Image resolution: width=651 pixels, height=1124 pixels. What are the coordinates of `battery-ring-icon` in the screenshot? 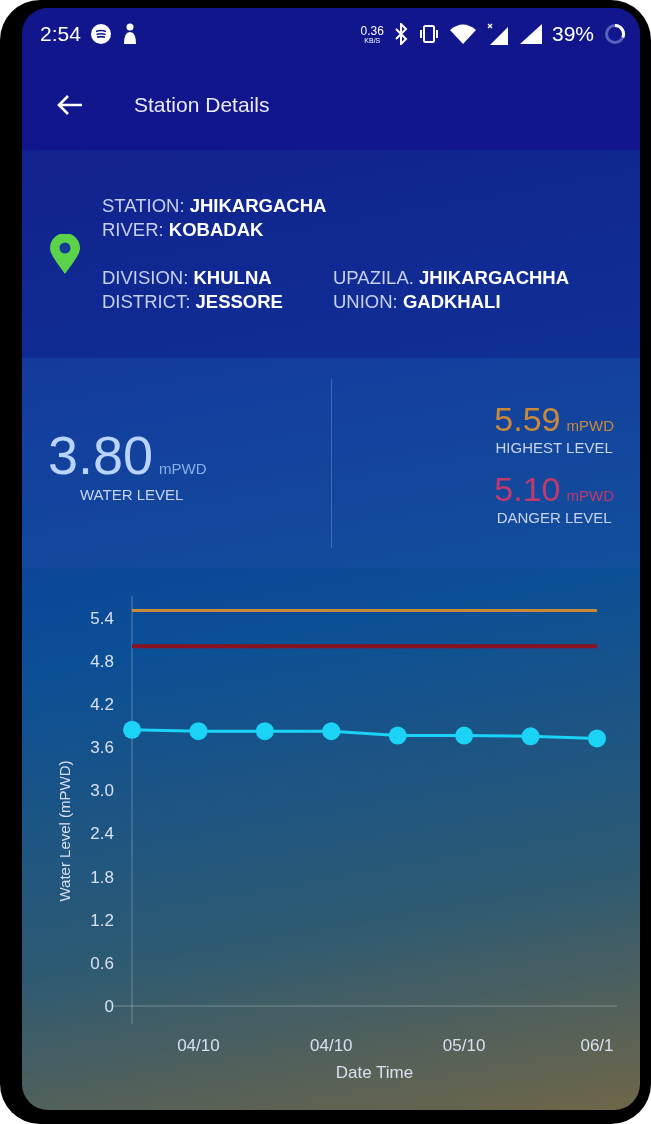 It's located at (615, 34).